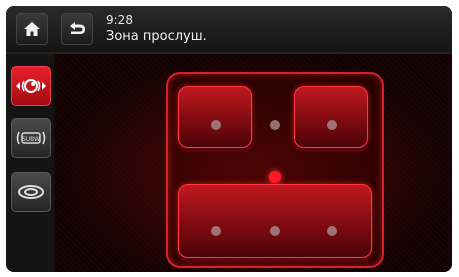  I want to click on home-icon, so click(32, 29).